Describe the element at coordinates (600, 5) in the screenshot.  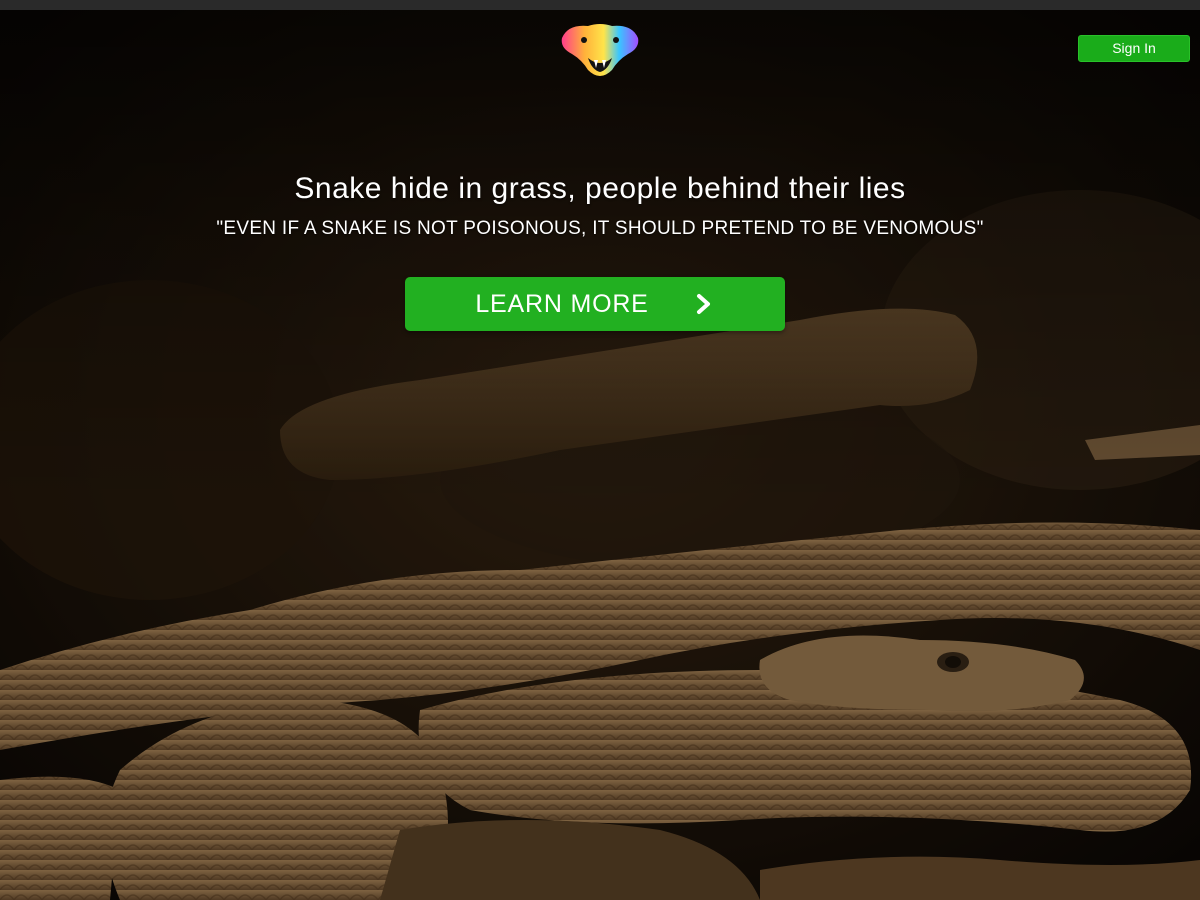
I see `browser-top-strip` at that location.